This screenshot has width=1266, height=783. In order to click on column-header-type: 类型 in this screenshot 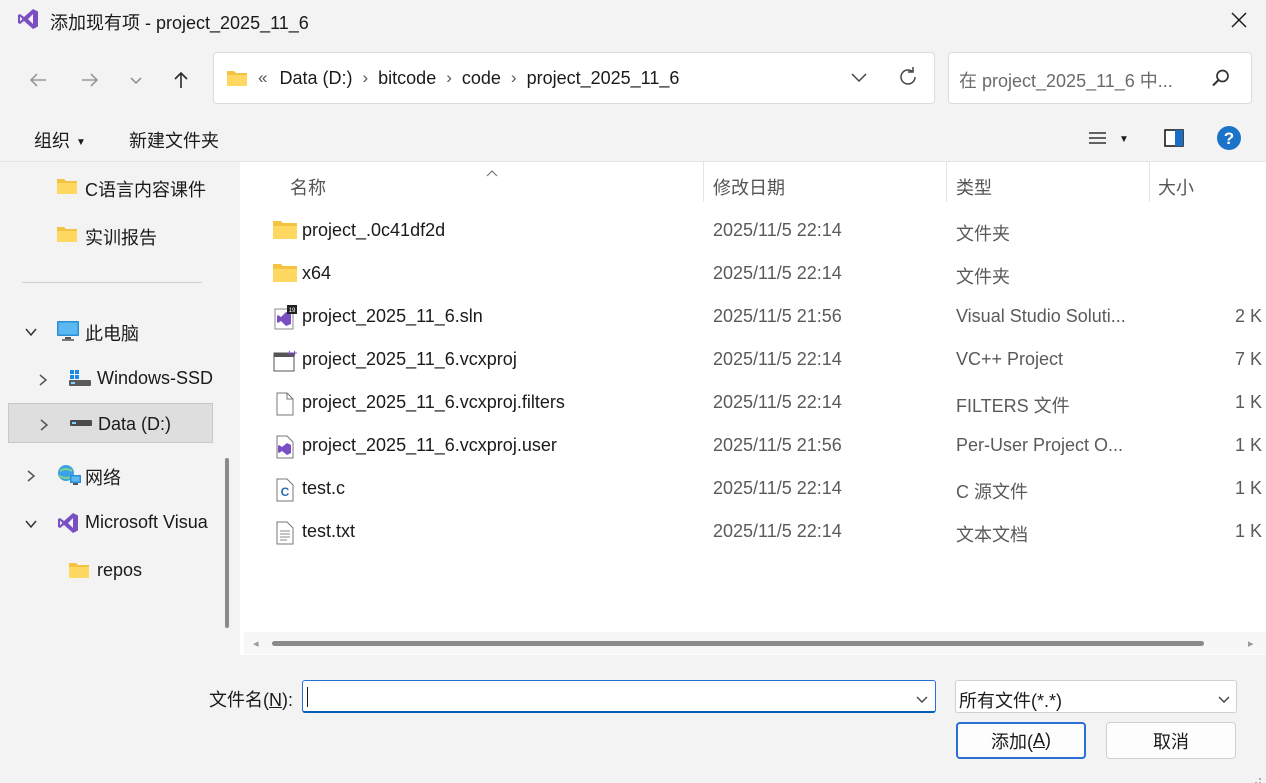, I will do `click(974, 187)`.